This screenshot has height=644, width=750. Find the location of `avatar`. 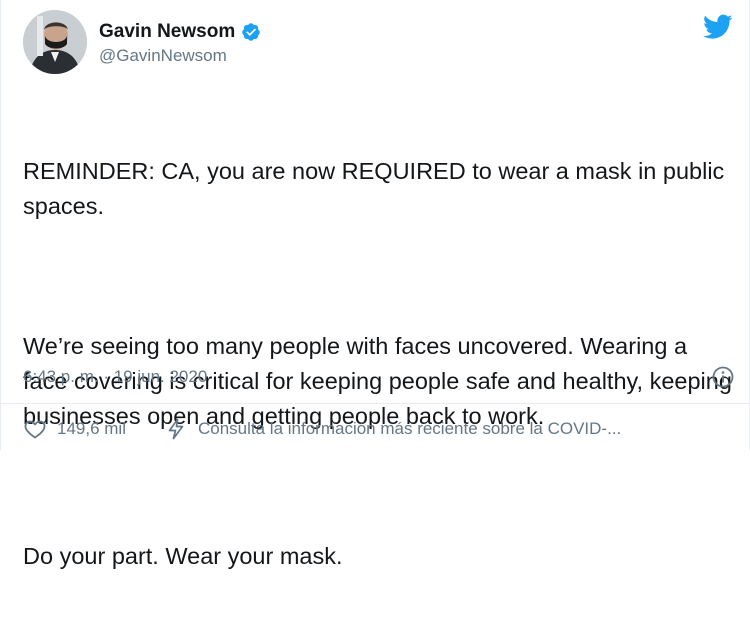

avatar is located at coordinates (55, 42).